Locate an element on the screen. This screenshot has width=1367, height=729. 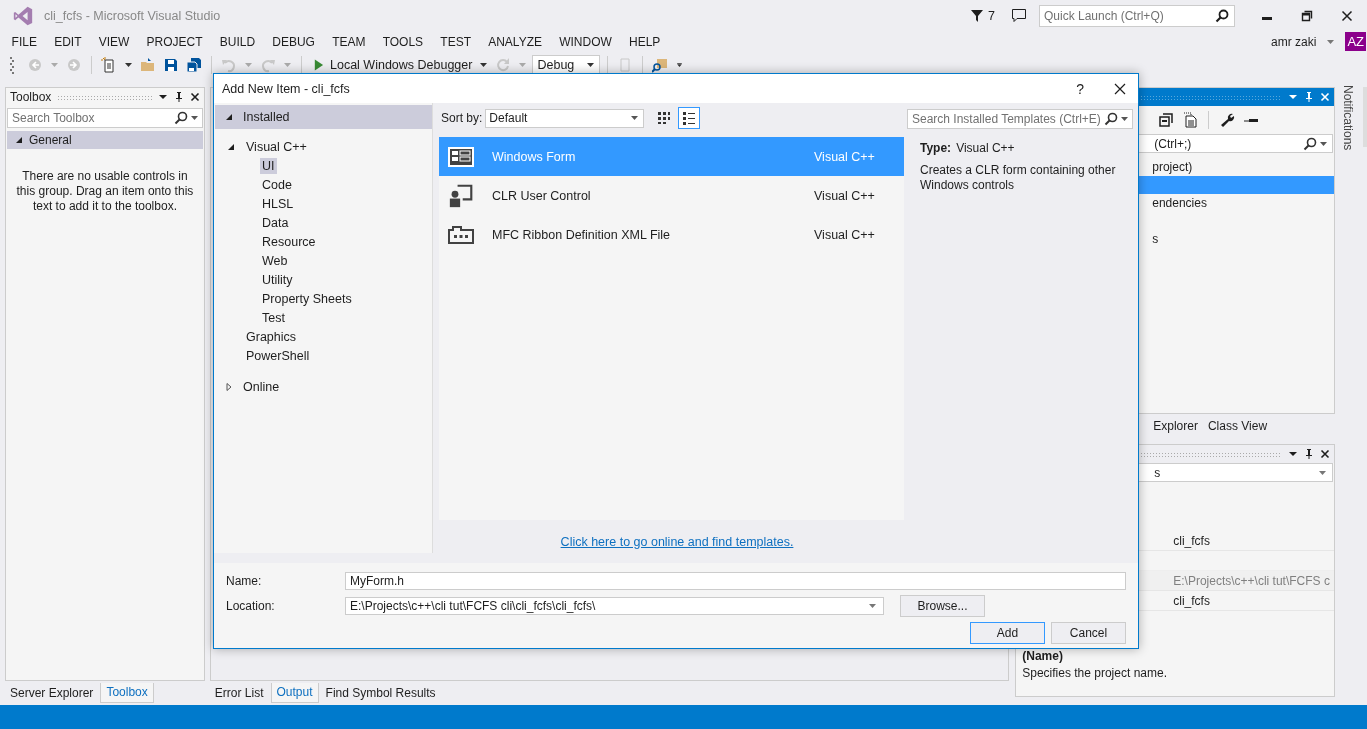
sort-label: Sort by: is located at coordinates (462, 118).